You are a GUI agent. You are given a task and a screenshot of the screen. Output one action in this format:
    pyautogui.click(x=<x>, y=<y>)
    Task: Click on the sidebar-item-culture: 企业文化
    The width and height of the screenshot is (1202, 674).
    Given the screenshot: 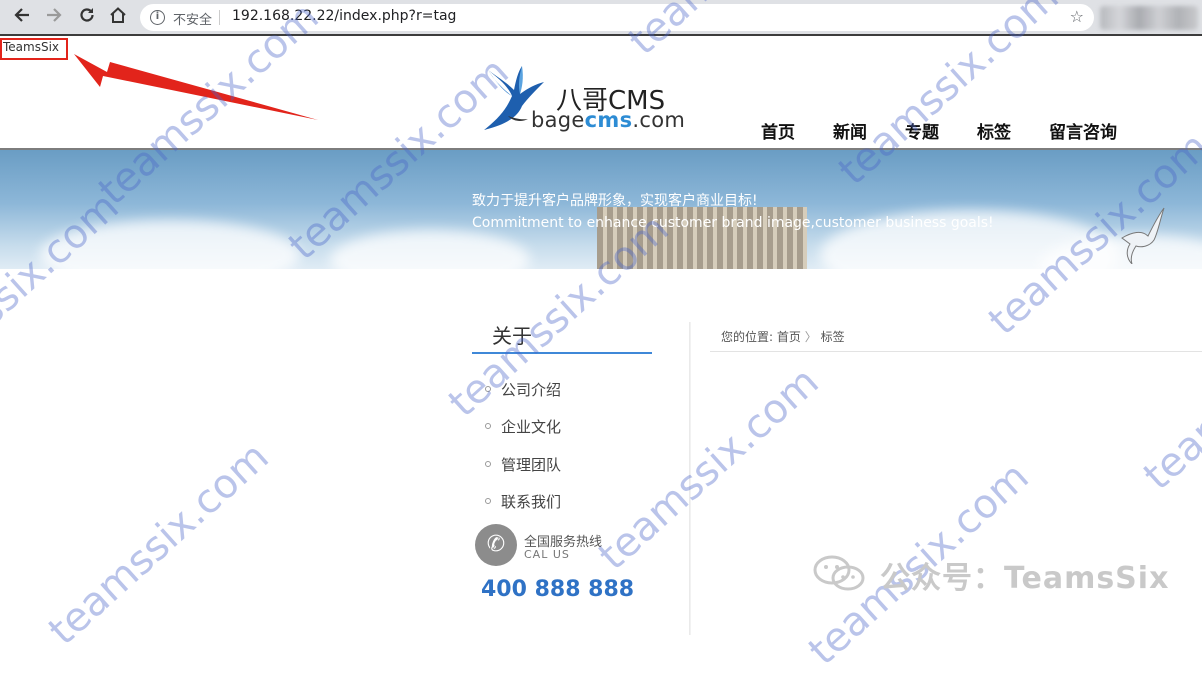 What is the action you would take?
    pyautogui.click(x=523, y=426)
    